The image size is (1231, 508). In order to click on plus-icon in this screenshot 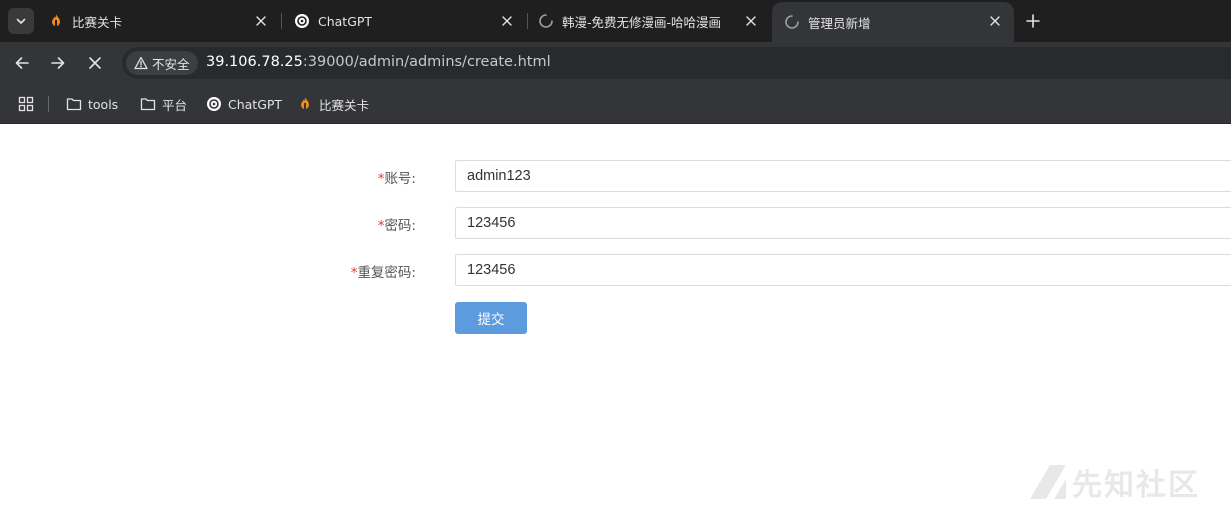, I will do `click(1033, 21)`.